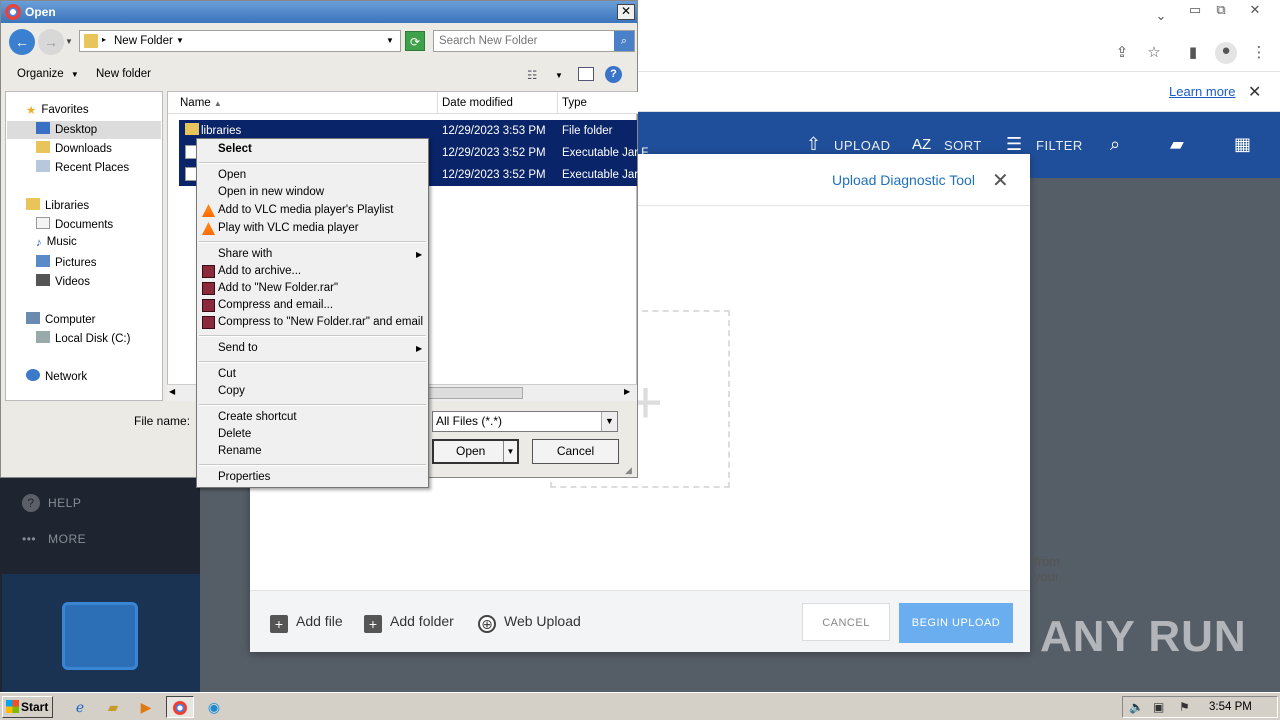 This screenshot has height=720, width=1280. Describe the element at coordinates (575, 451) in the screenshot. I see `cancel-button: Cancel` at that location.